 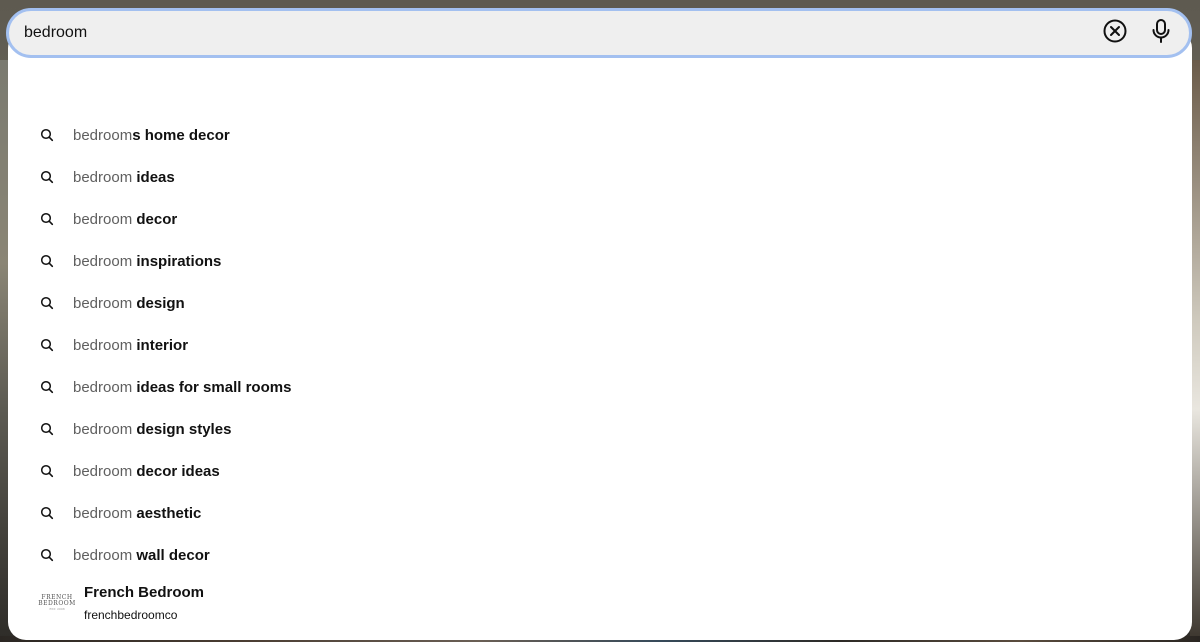 I want to click on suggestion-item: bedroom ideas for small rooms, so click(x=600, y=387).